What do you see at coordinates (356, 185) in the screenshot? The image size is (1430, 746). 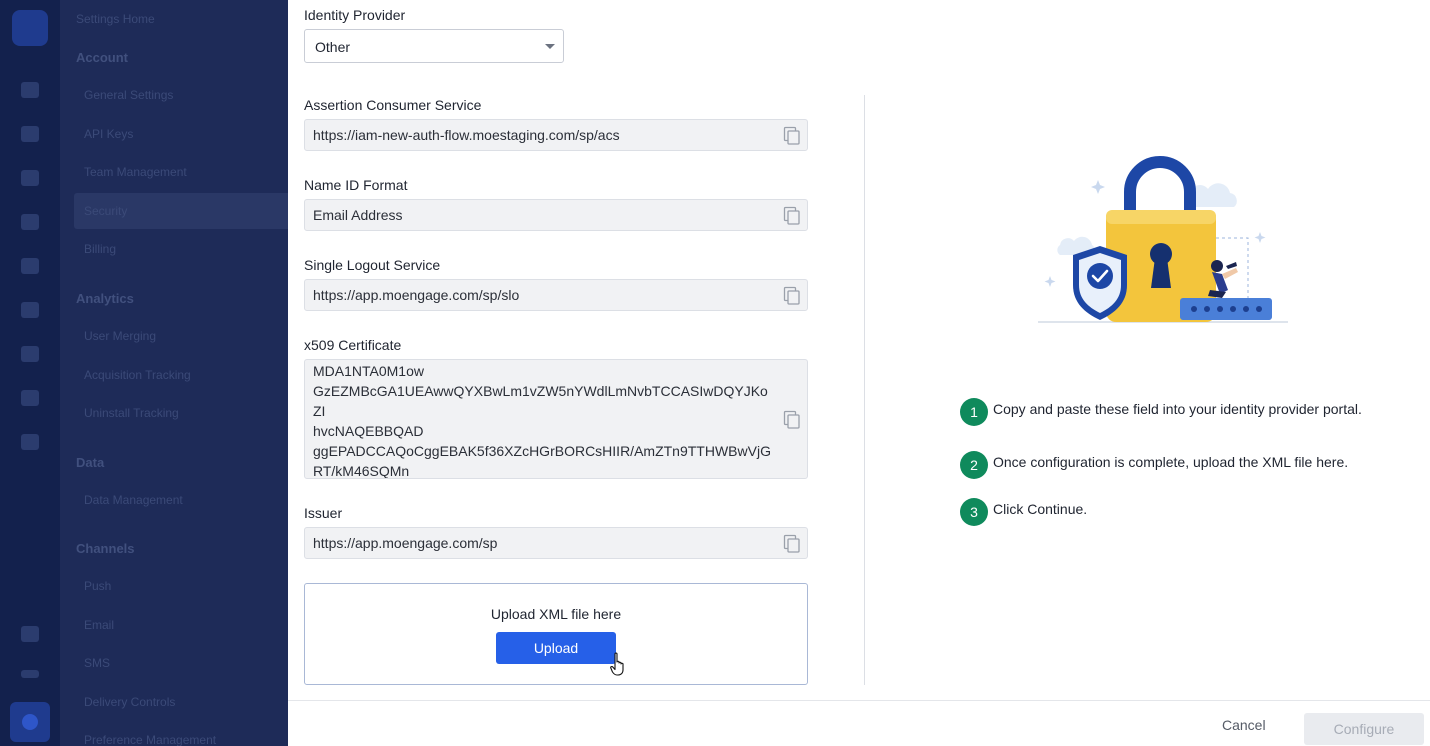 I see `name-id-label: Name ID Format` at bounding box center [356, 185].